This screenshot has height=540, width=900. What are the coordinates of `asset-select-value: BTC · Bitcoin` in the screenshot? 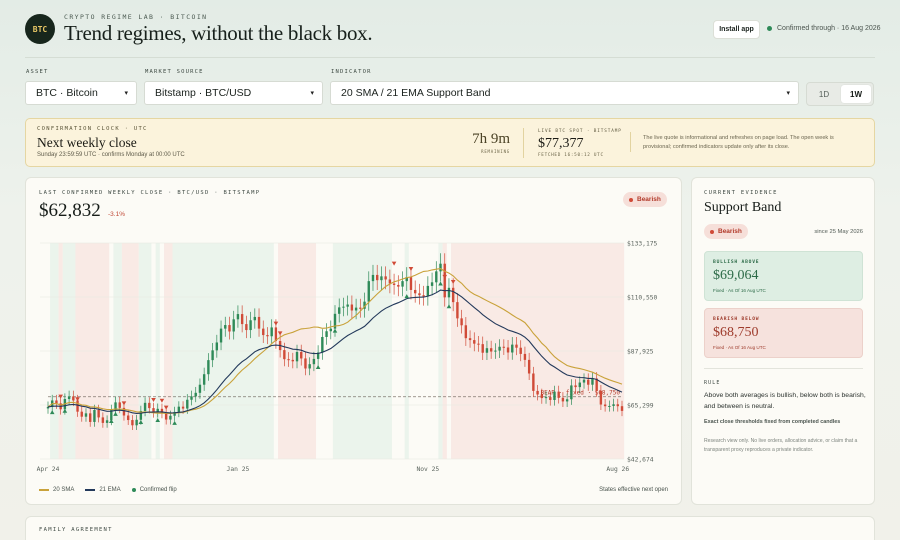 It's located at (67, 93).